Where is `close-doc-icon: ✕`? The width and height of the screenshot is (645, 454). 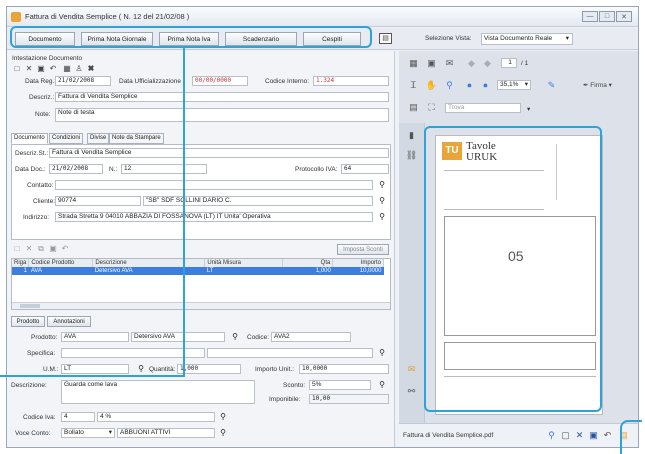
close-doc-icon: ✕ is located at coordinates (579, 435).